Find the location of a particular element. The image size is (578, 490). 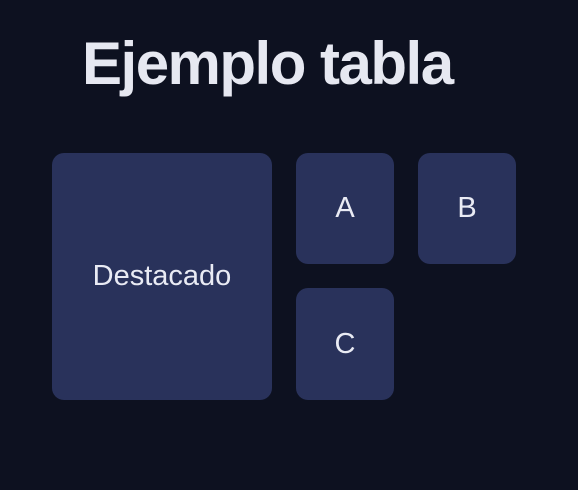

tile-b-label: B is located at coordinates (467, 208).